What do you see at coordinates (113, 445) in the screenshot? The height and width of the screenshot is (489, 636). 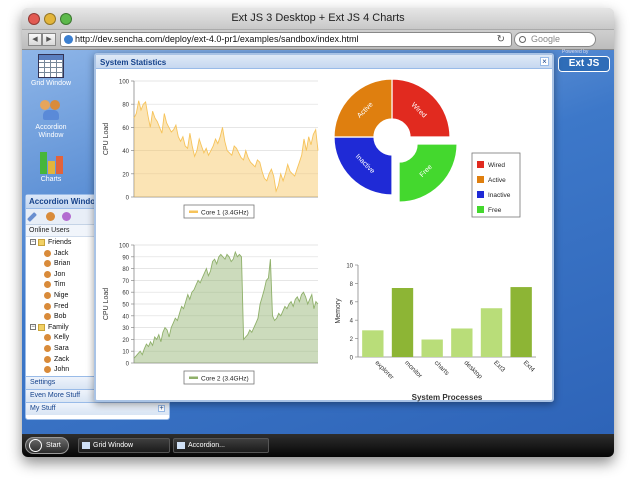 I see `task-label: Grid Window` at bounding box center [113, 445].